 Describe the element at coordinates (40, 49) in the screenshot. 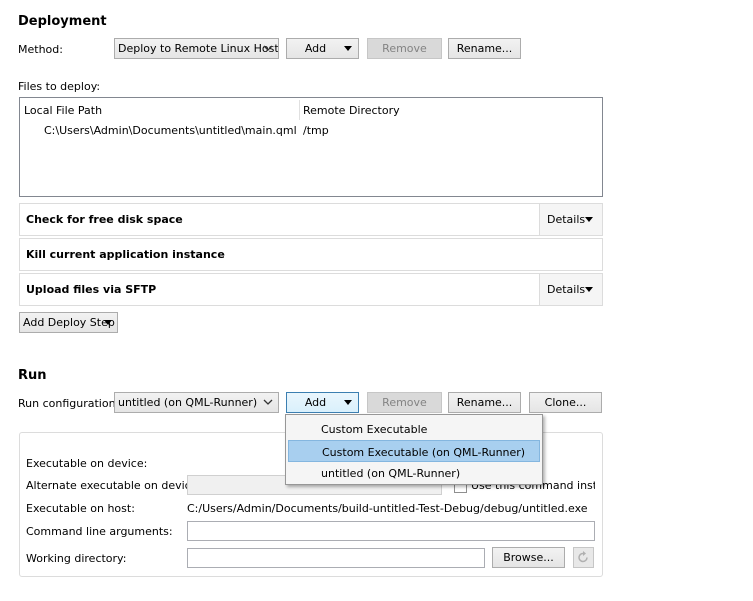

I see `method-label: Method:` at that location.